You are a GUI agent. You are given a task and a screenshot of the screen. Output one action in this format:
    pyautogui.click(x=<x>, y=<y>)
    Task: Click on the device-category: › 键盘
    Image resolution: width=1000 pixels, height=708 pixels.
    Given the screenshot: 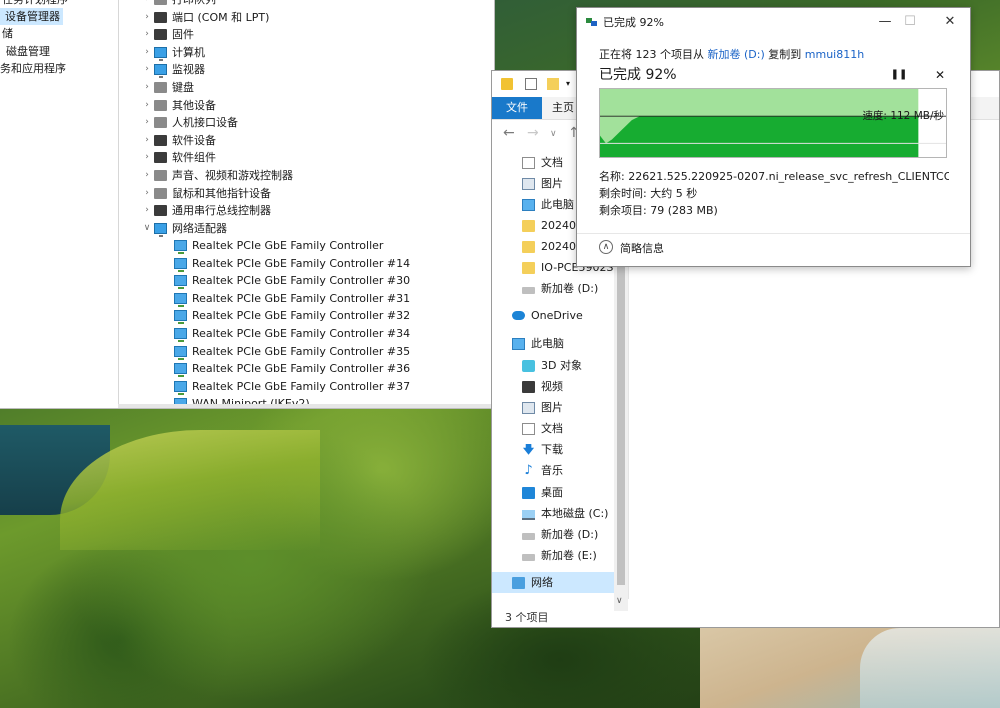 What is the action you would take?
    pyautogui.click(x=167, y=87)
    